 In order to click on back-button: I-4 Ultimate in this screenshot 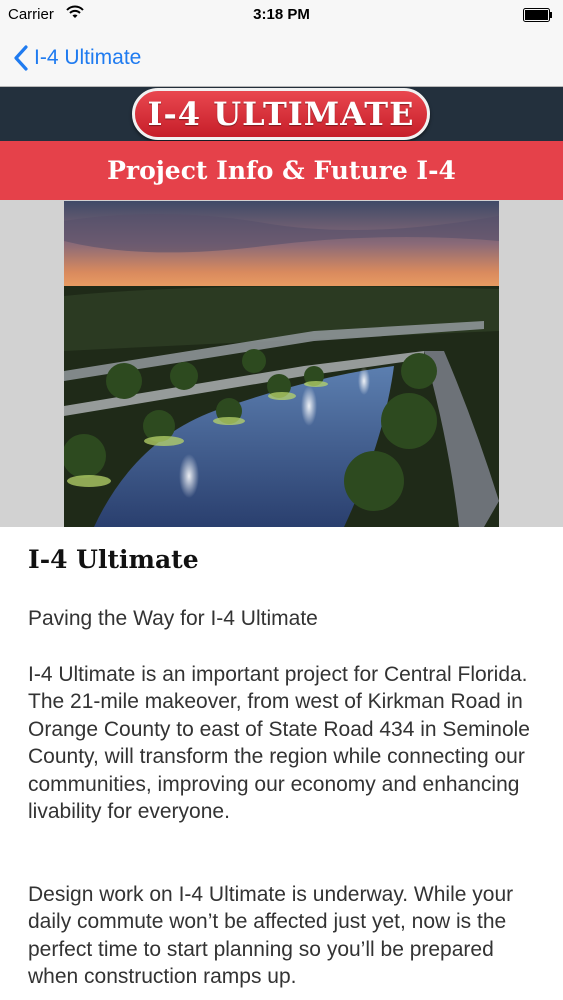, I will do `click(77, 58)`.